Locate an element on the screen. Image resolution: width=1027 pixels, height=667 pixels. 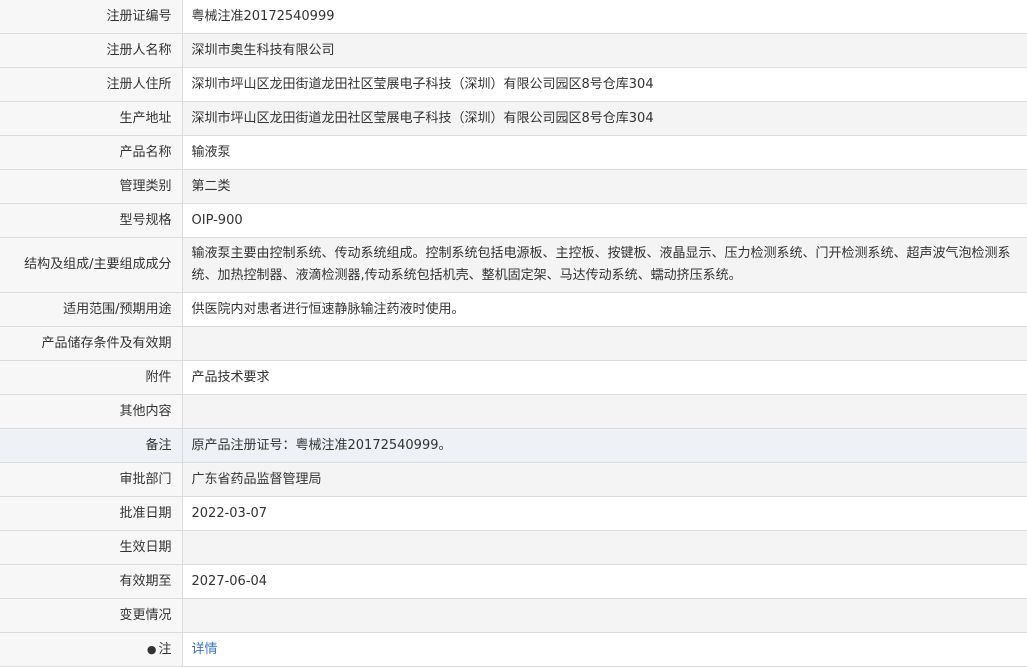
field-label: 生产地址 is located at coordinates (91, 118).